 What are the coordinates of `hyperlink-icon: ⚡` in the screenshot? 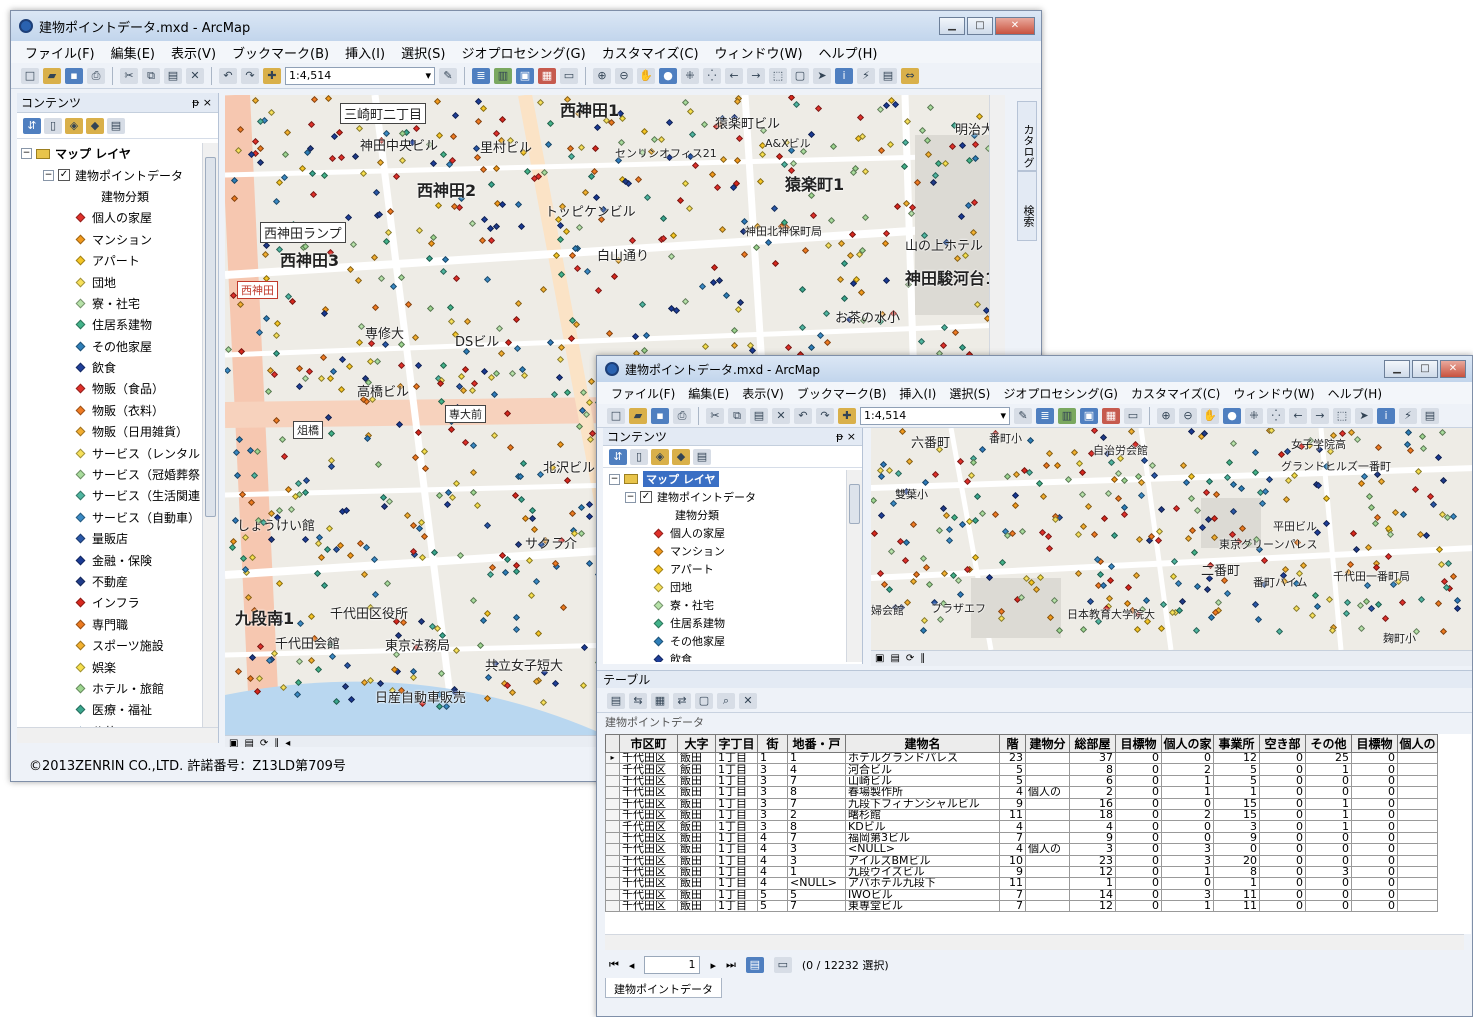 It's located at (866, 75).